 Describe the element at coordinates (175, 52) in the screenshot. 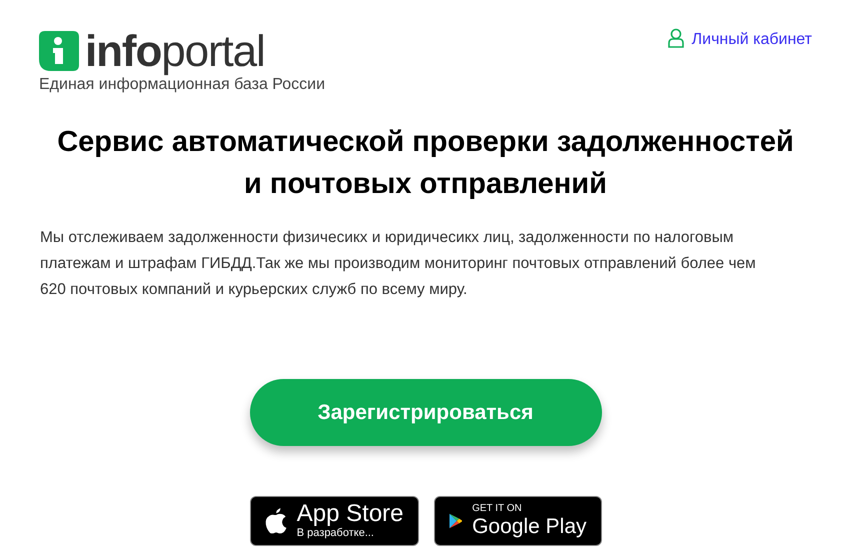

I see `logo-wordmark: infoportal` at that location.